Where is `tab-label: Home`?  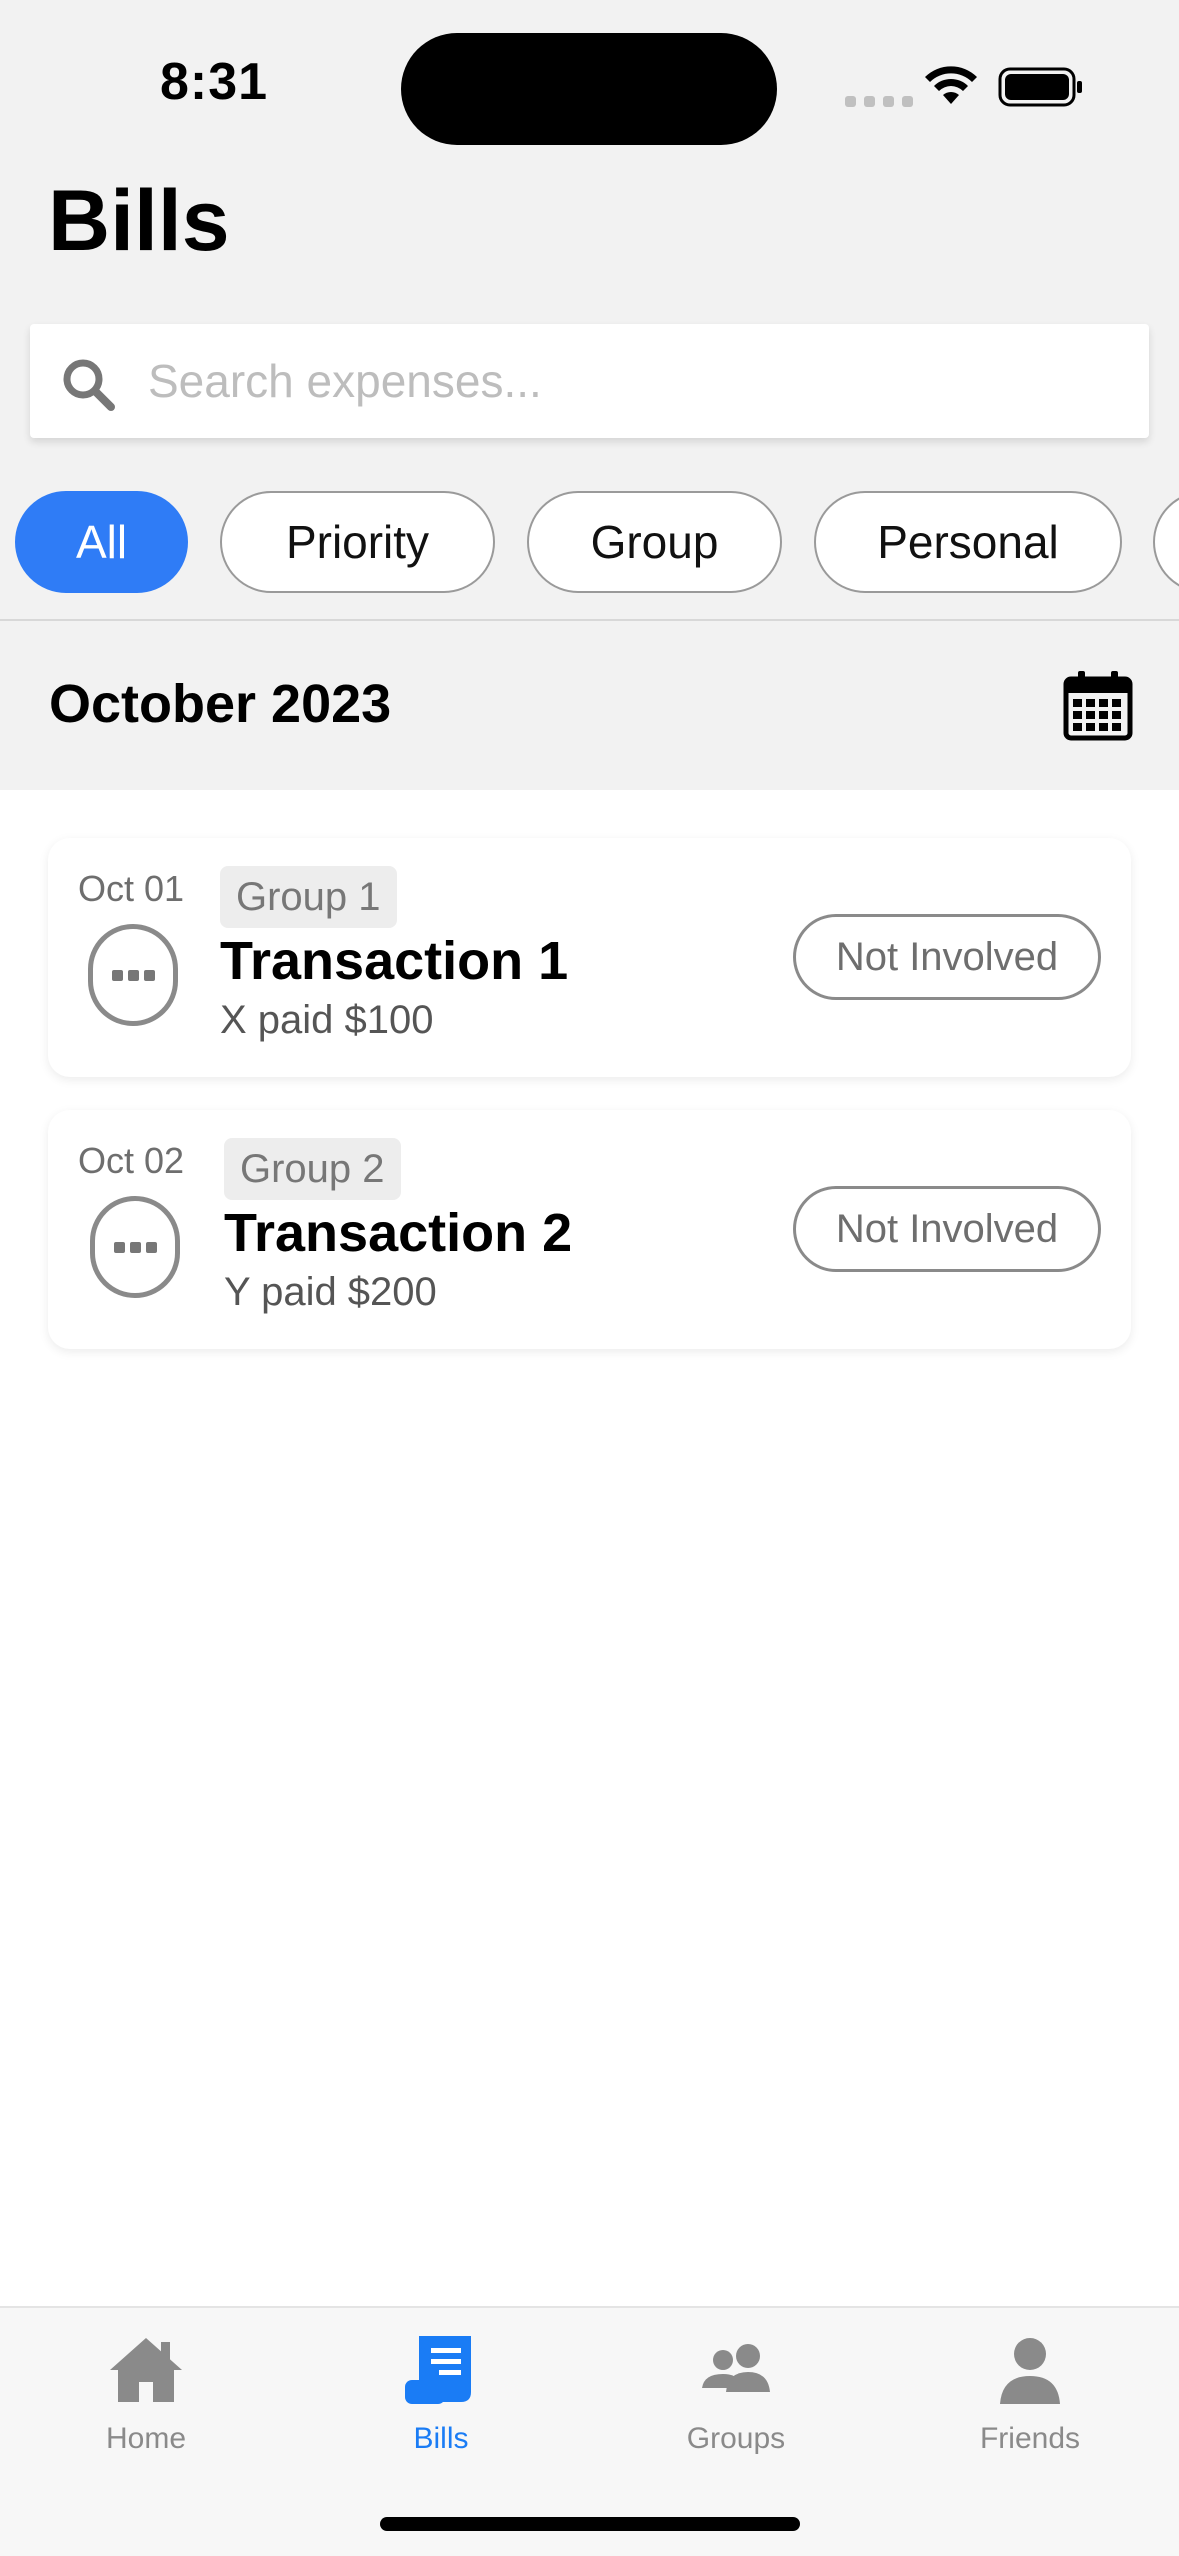
tab-label: Home is located at coordinates (146, 2438).